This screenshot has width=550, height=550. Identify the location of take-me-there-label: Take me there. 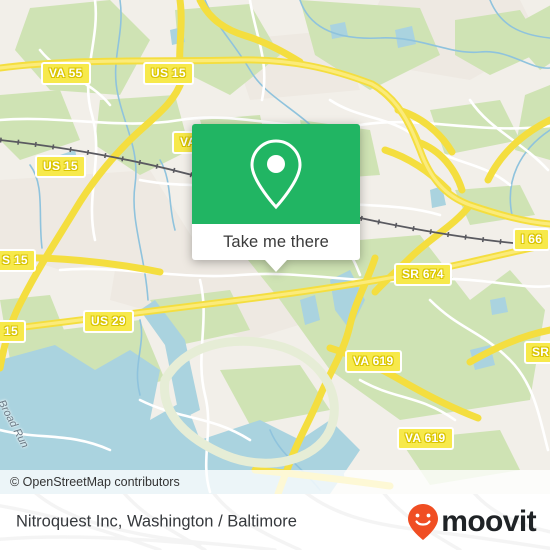
(276, 241).